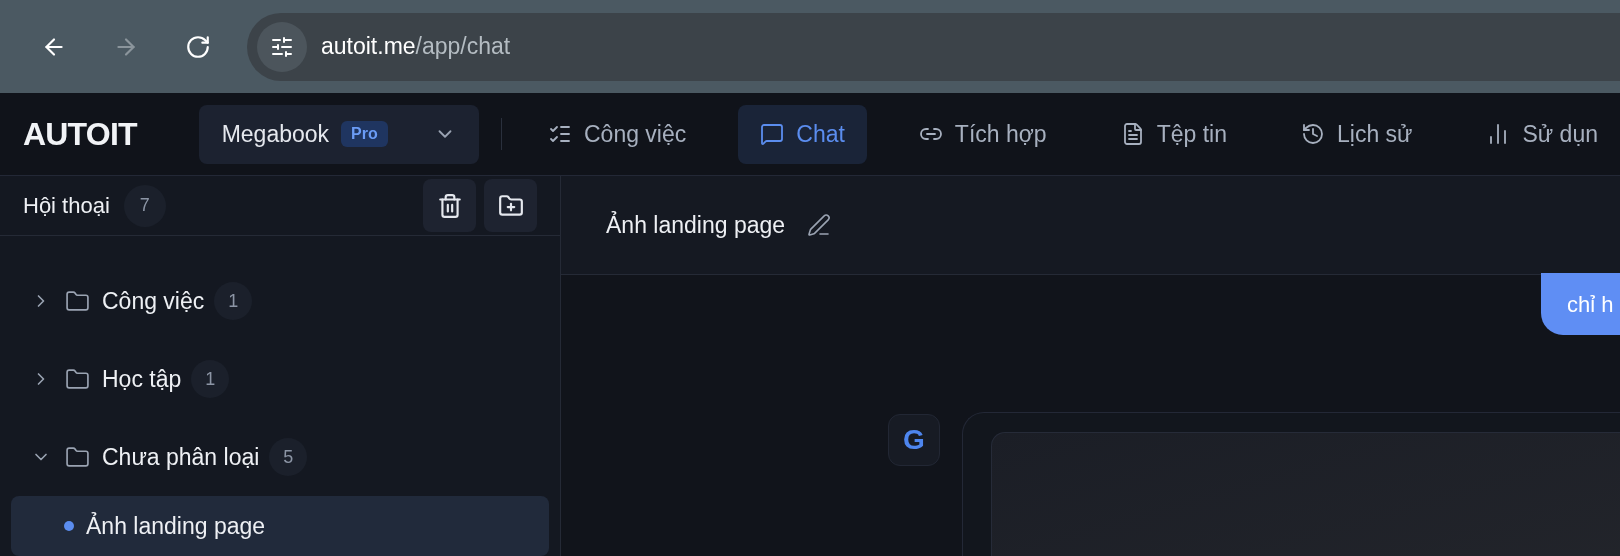 Image resolution: width=1620 pixels, height=556 pixels. What do you see at coordinates (982, 134) in the screenshot?
I see `nav-tab: Tích hợp` at bounding box center [982, 134].